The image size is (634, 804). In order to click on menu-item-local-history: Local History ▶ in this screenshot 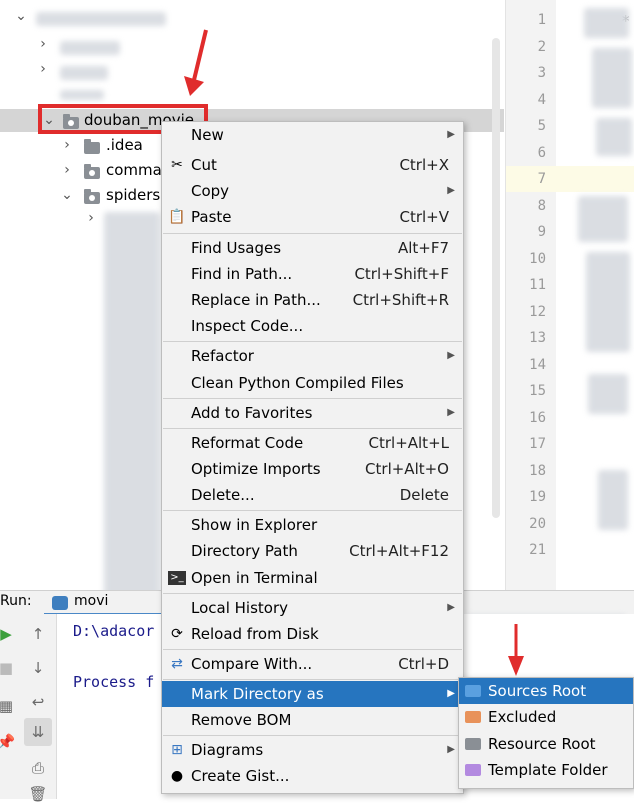, I will do `click(312, 608)`.